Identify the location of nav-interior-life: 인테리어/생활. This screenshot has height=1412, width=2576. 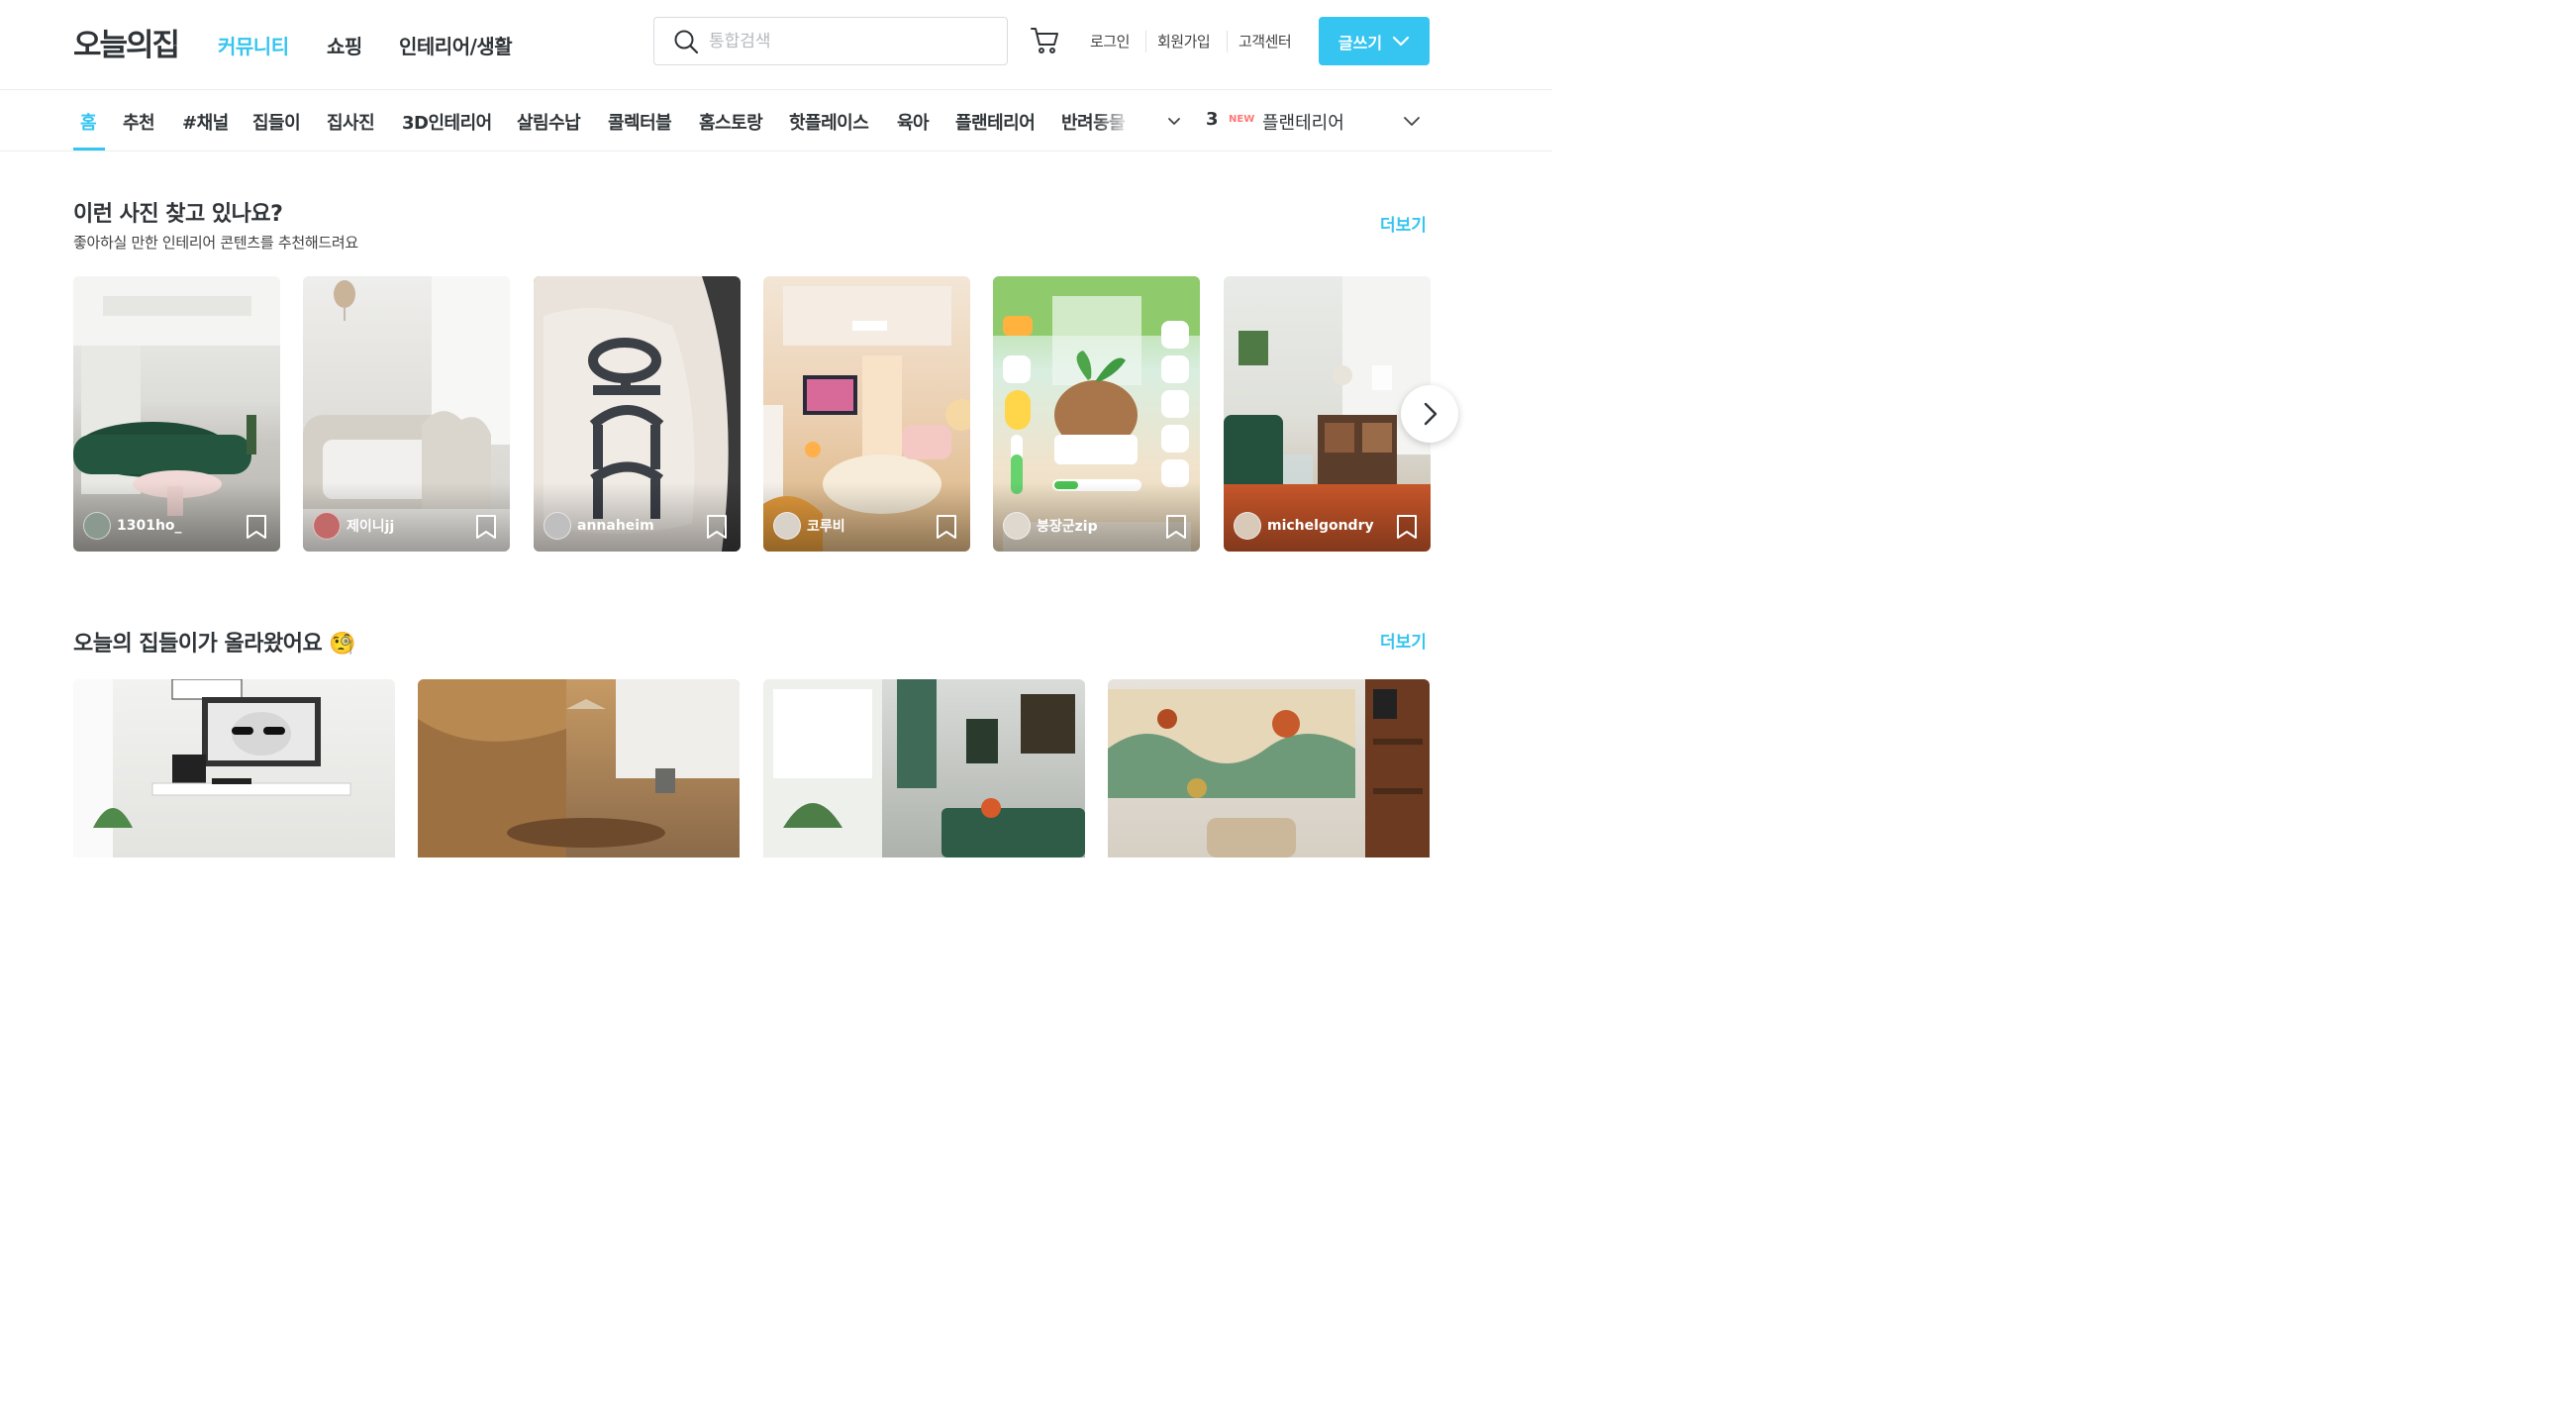
(456, 45).